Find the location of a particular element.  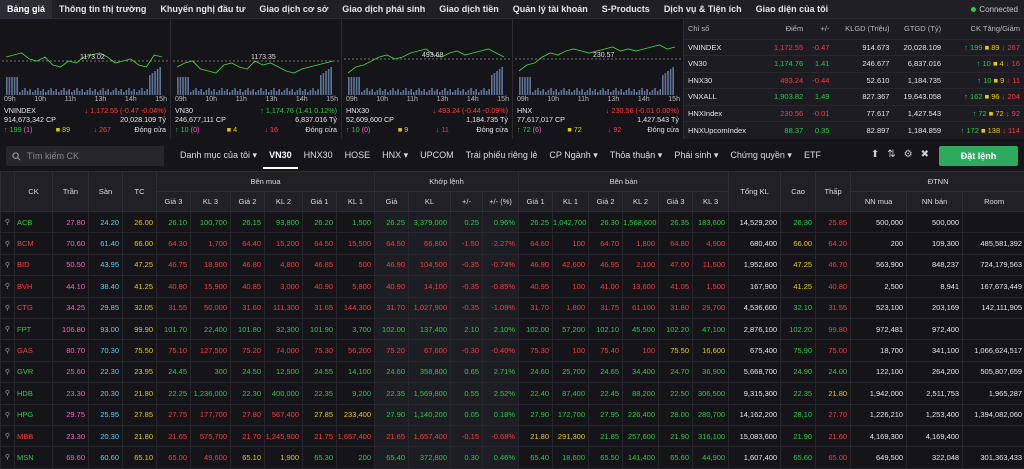

nav-item-1: Thông tin thị trường is located at coordinates (102, 9).